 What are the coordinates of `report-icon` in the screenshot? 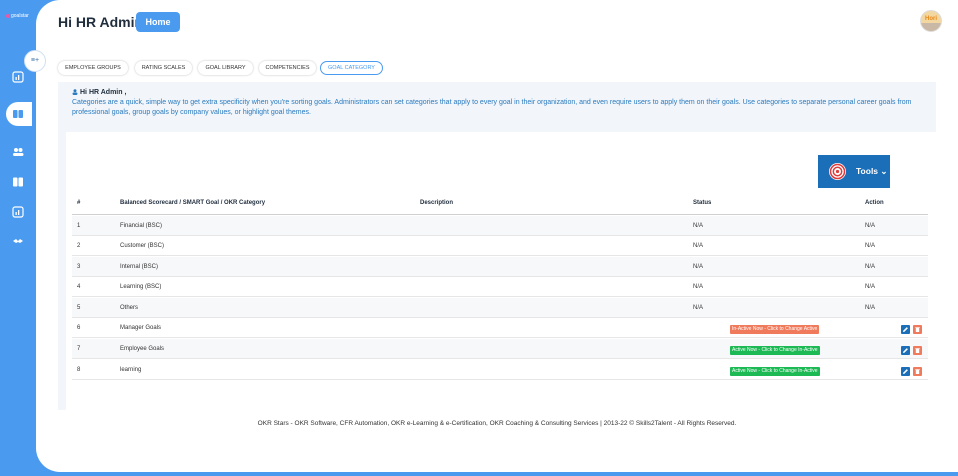 It's located at (18, 212).